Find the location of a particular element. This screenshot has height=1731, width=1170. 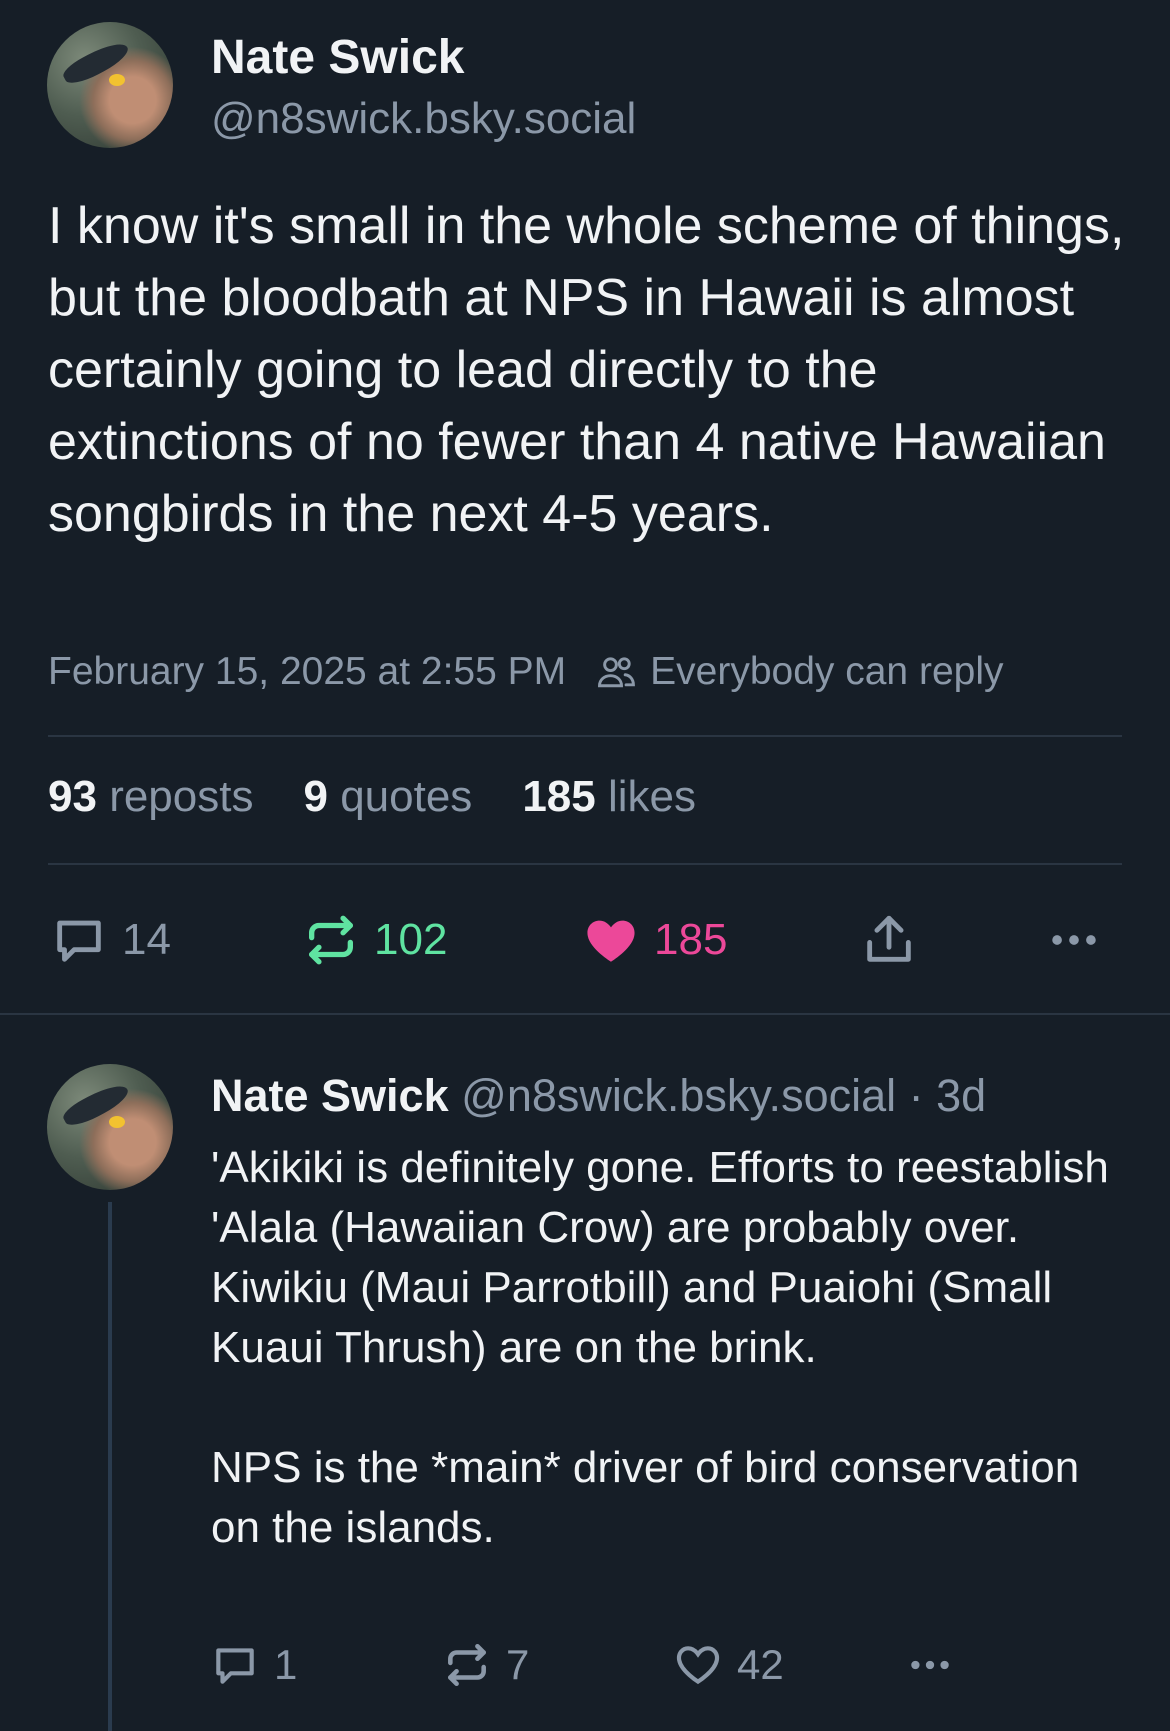

reply-author-name: Nate Swick is located at coordinates (330, 1095).